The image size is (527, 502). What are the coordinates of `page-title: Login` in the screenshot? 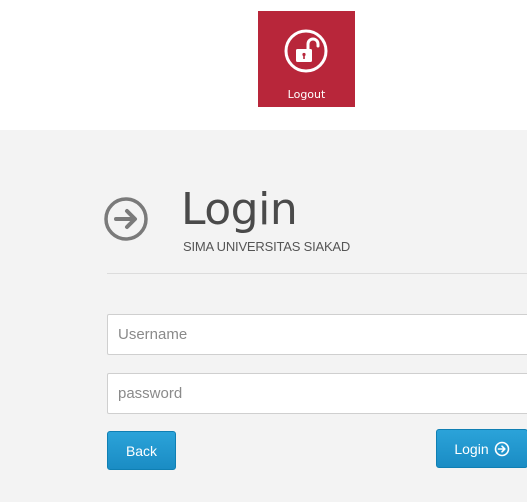 It's located at (239, 209).